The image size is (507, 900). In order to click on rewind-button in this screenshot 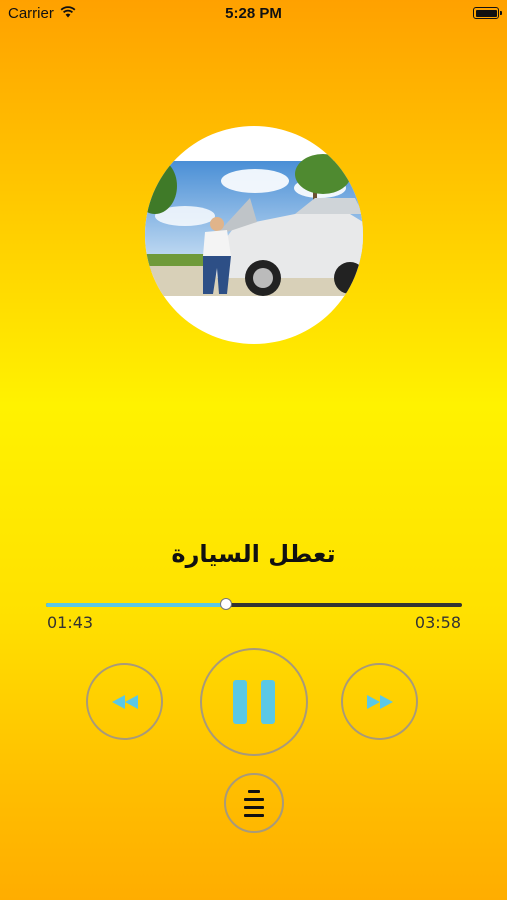, I will do `click(124, 701)`.